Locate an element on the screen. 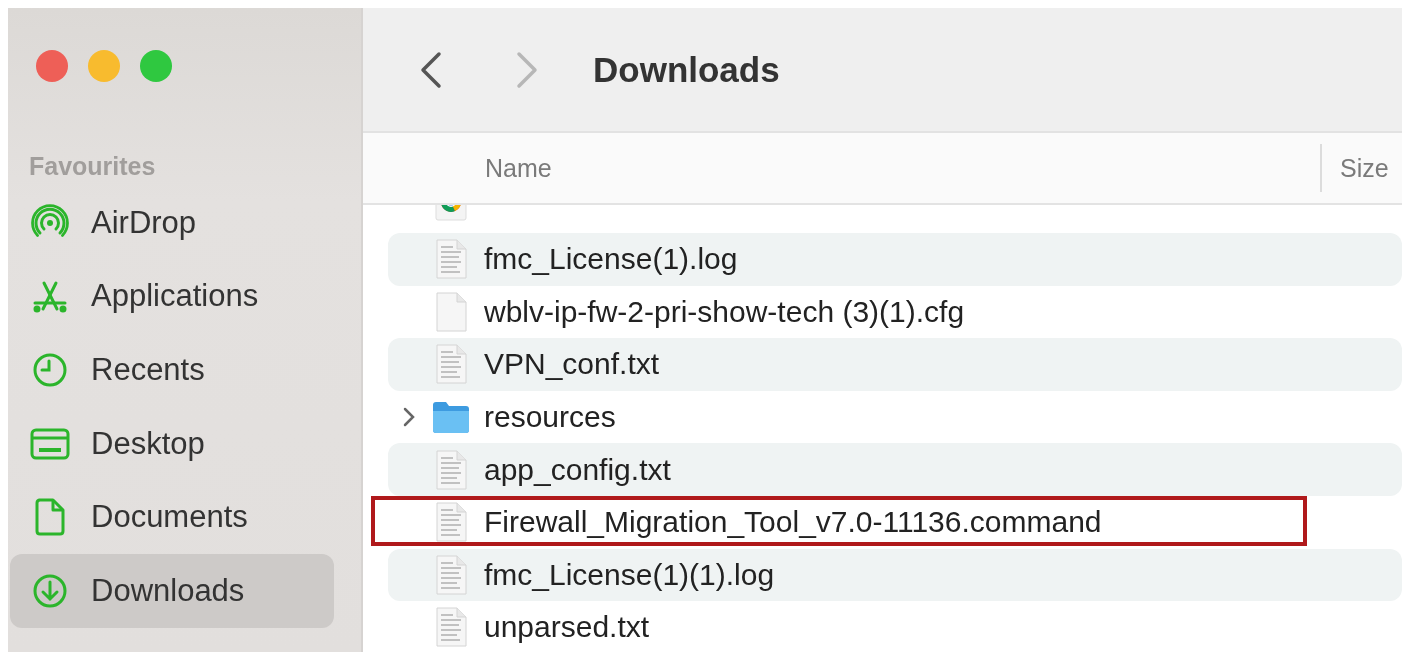 Image resolution: width=1412 pixels, height=652 pixels. disclosure-chevron-icon is located at coordinates (409, 417).